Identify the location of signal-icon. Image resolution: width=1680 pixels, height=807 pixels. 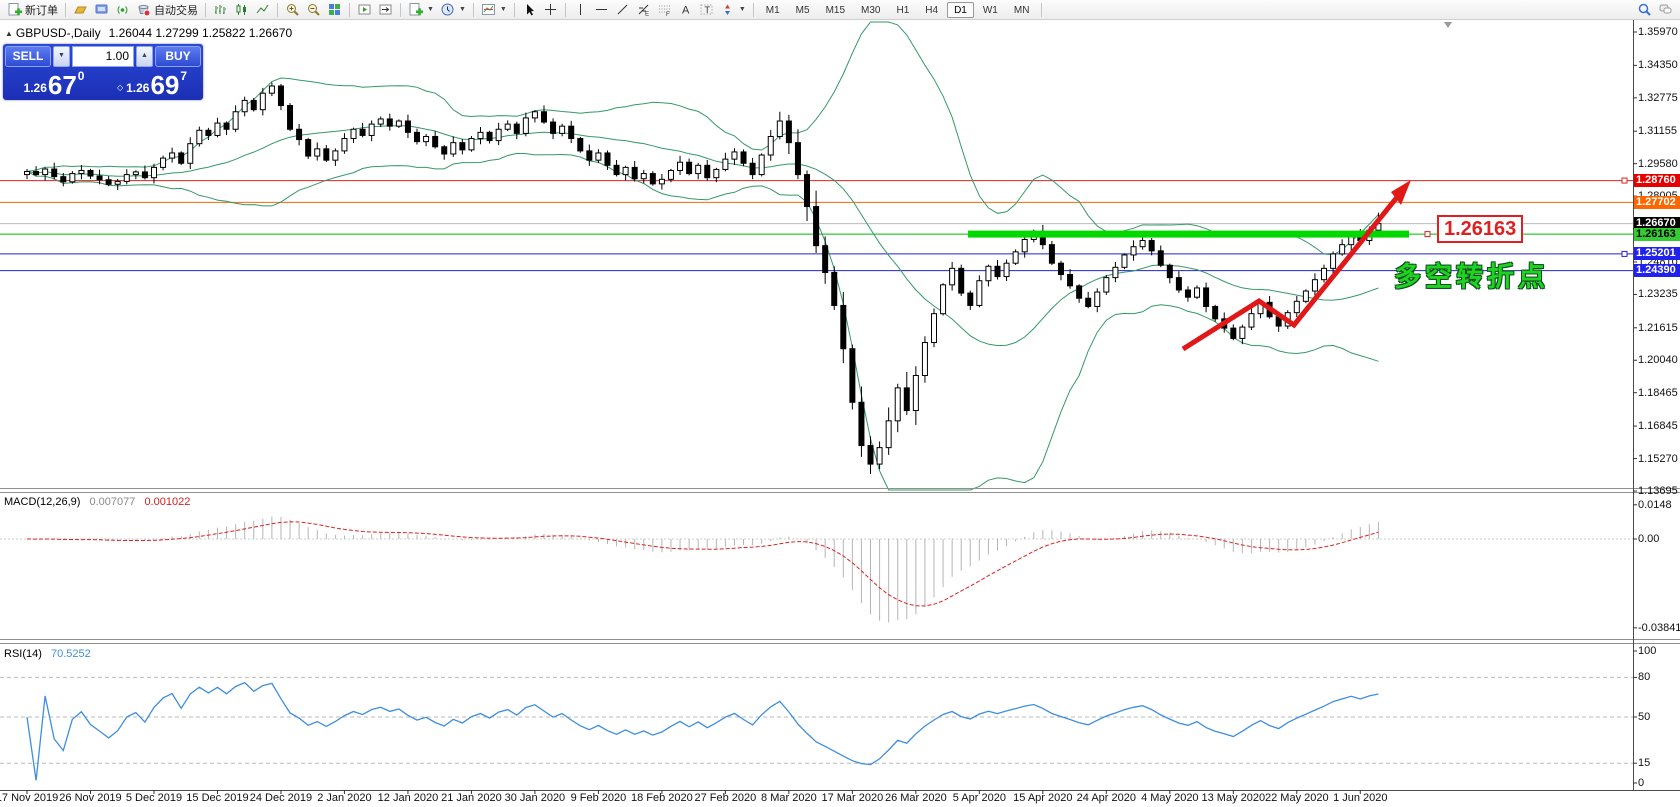
(122, 9).